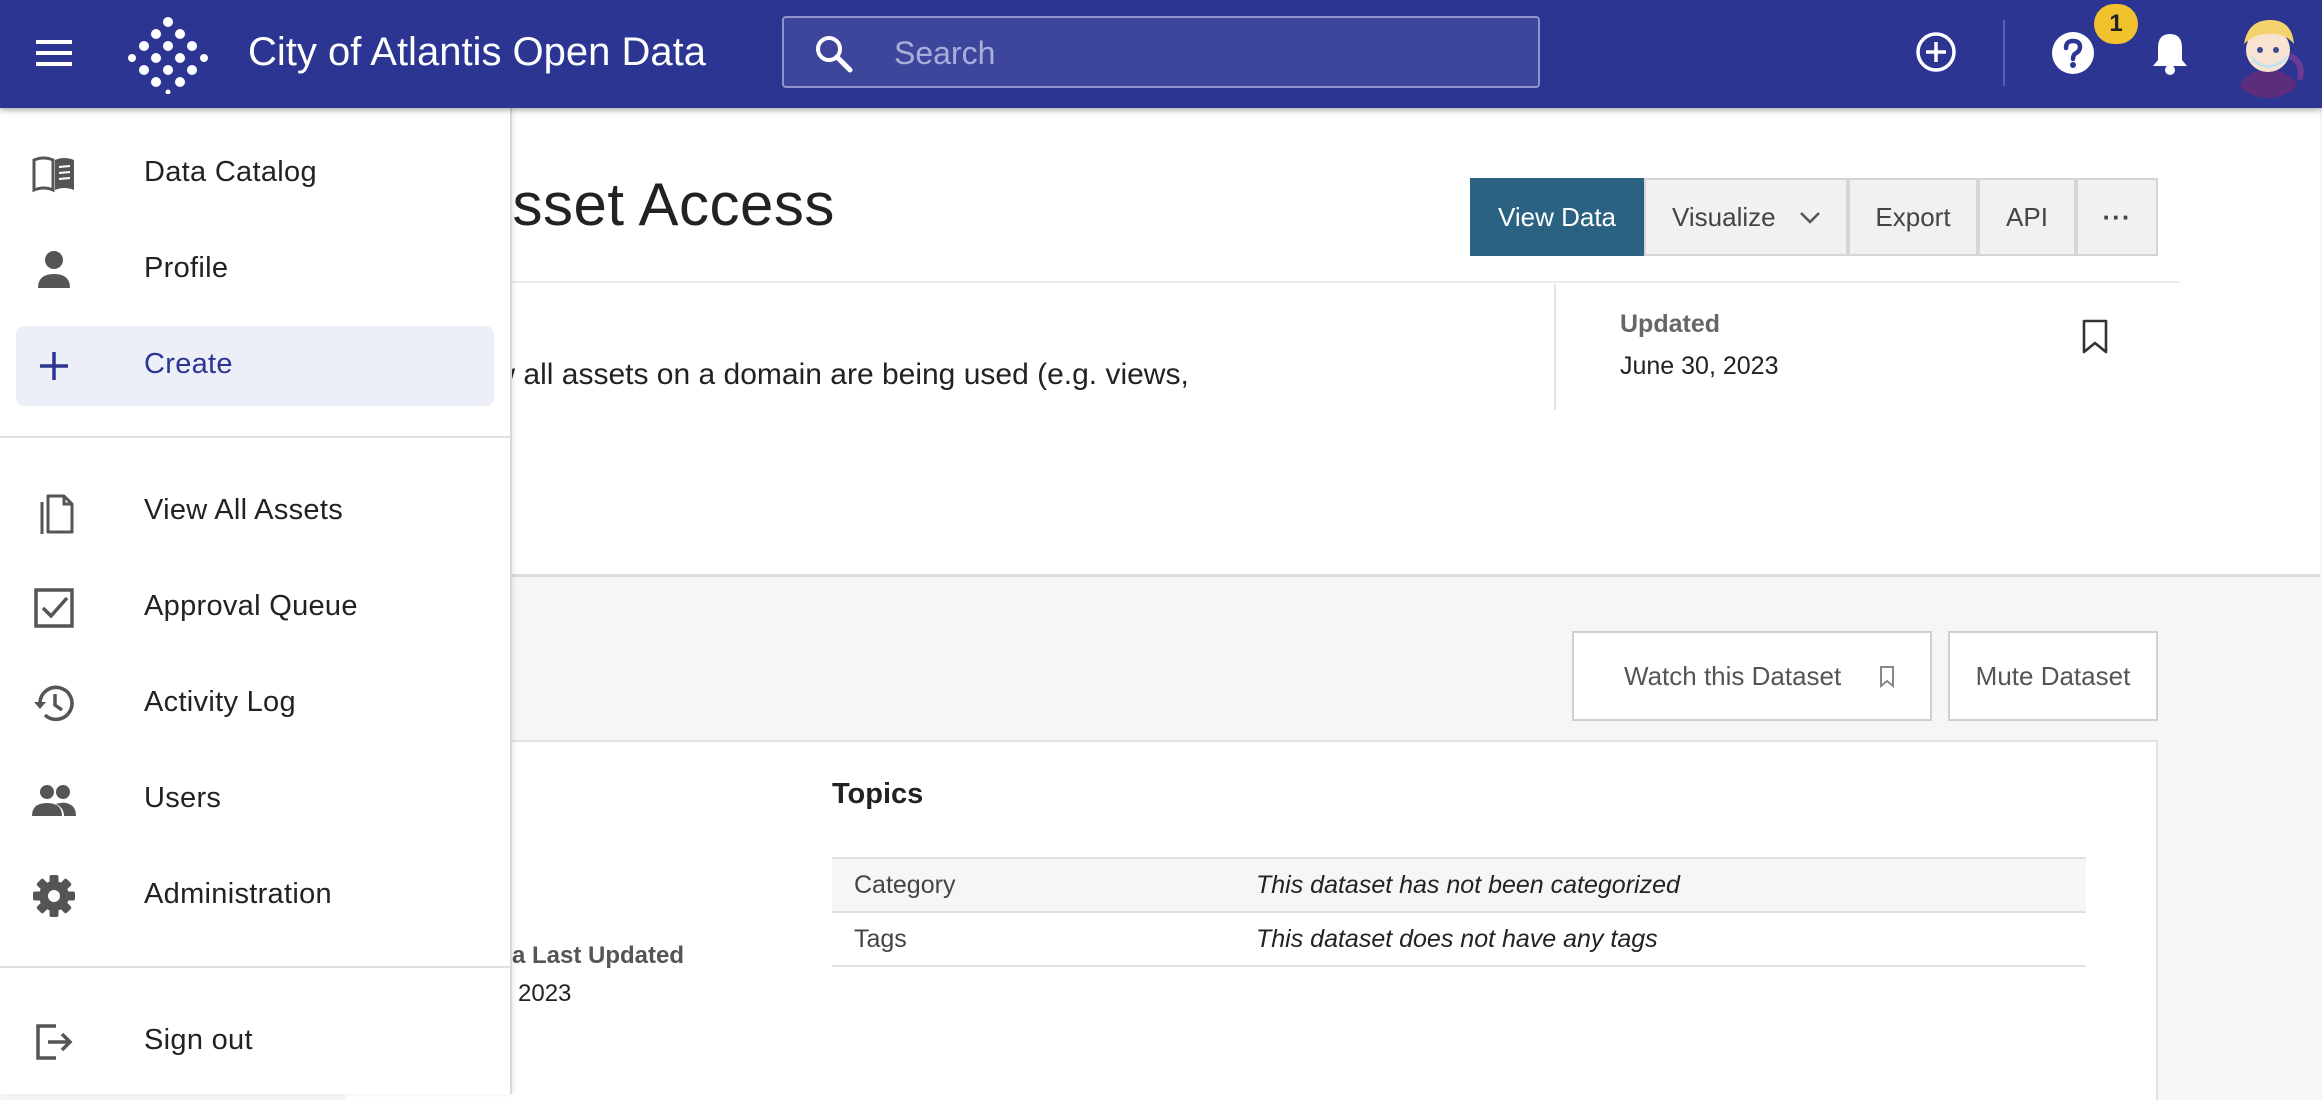 The image size is (2322, 1100). I want to click on bell-icon, so click(2170, 53).